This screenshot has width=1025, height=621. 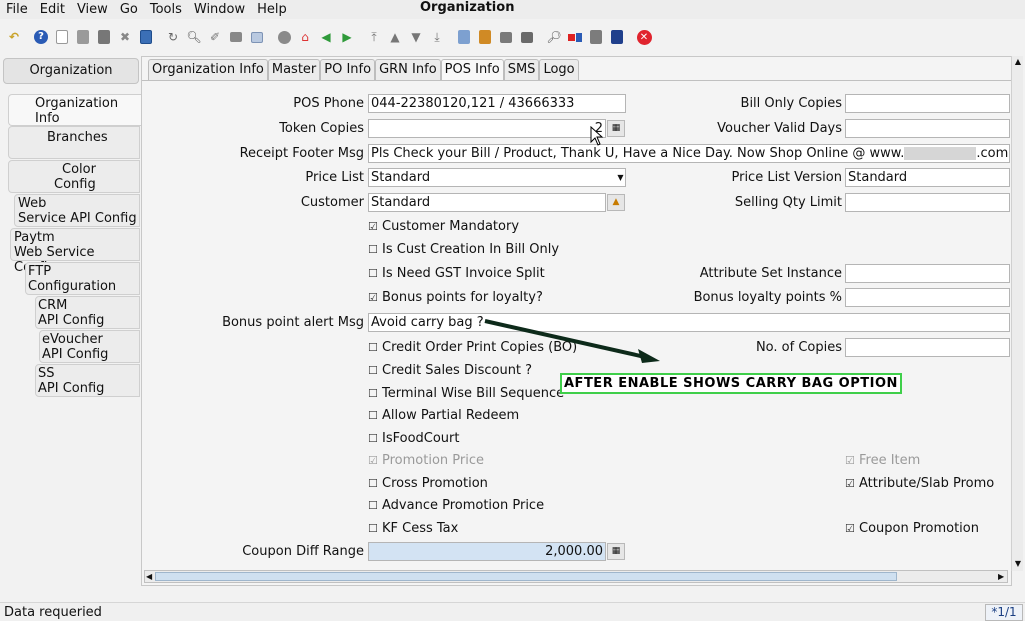 What do you see at coordinates (464, 37) in the screenshot?
I see `report-icon` at bounding box center [464, 37].